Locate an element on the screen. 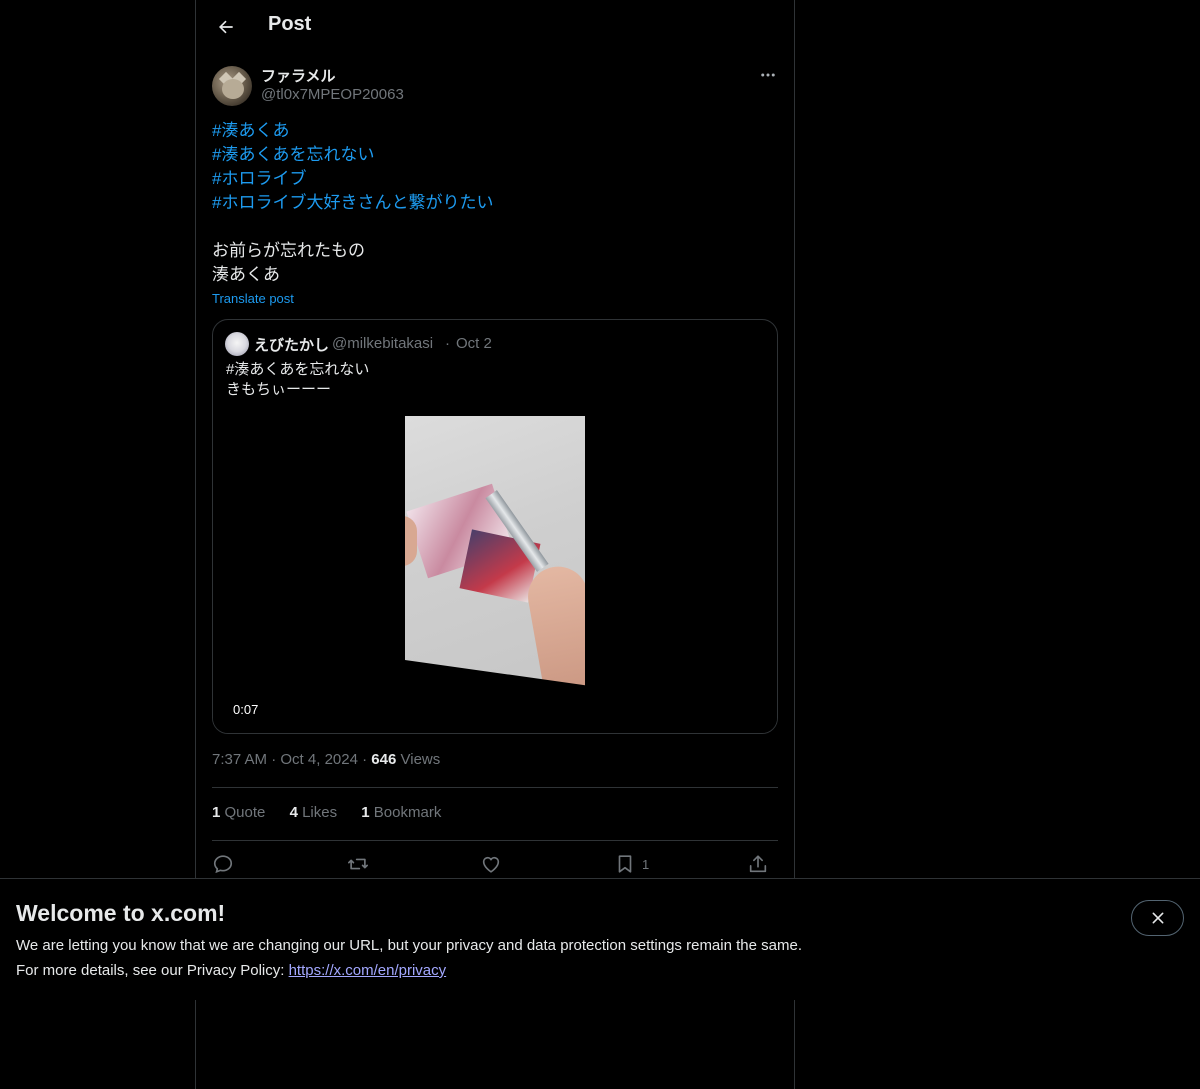 The height and width of the screenshot is (1089, 1200). translate-post-link: Translate post is located at coordinates (253, 298).